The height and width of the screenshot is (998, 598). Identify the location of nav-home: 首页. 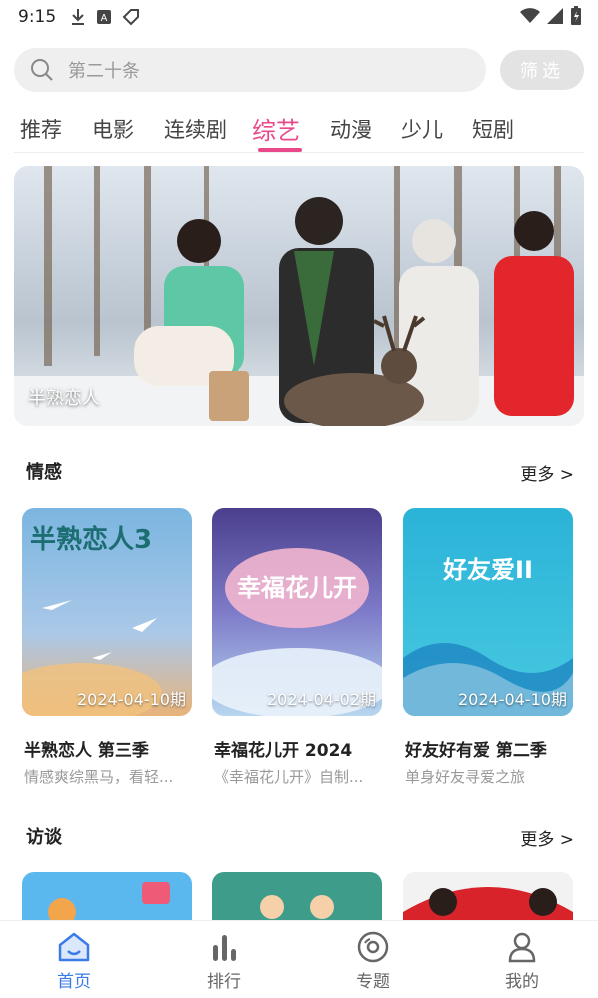
(74, 961).